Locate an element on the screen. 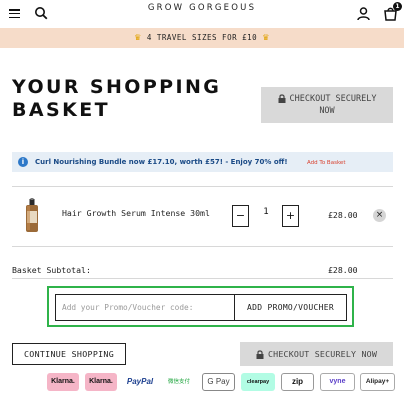  vyne-badge: vyne is located at coordinates (337, 382).